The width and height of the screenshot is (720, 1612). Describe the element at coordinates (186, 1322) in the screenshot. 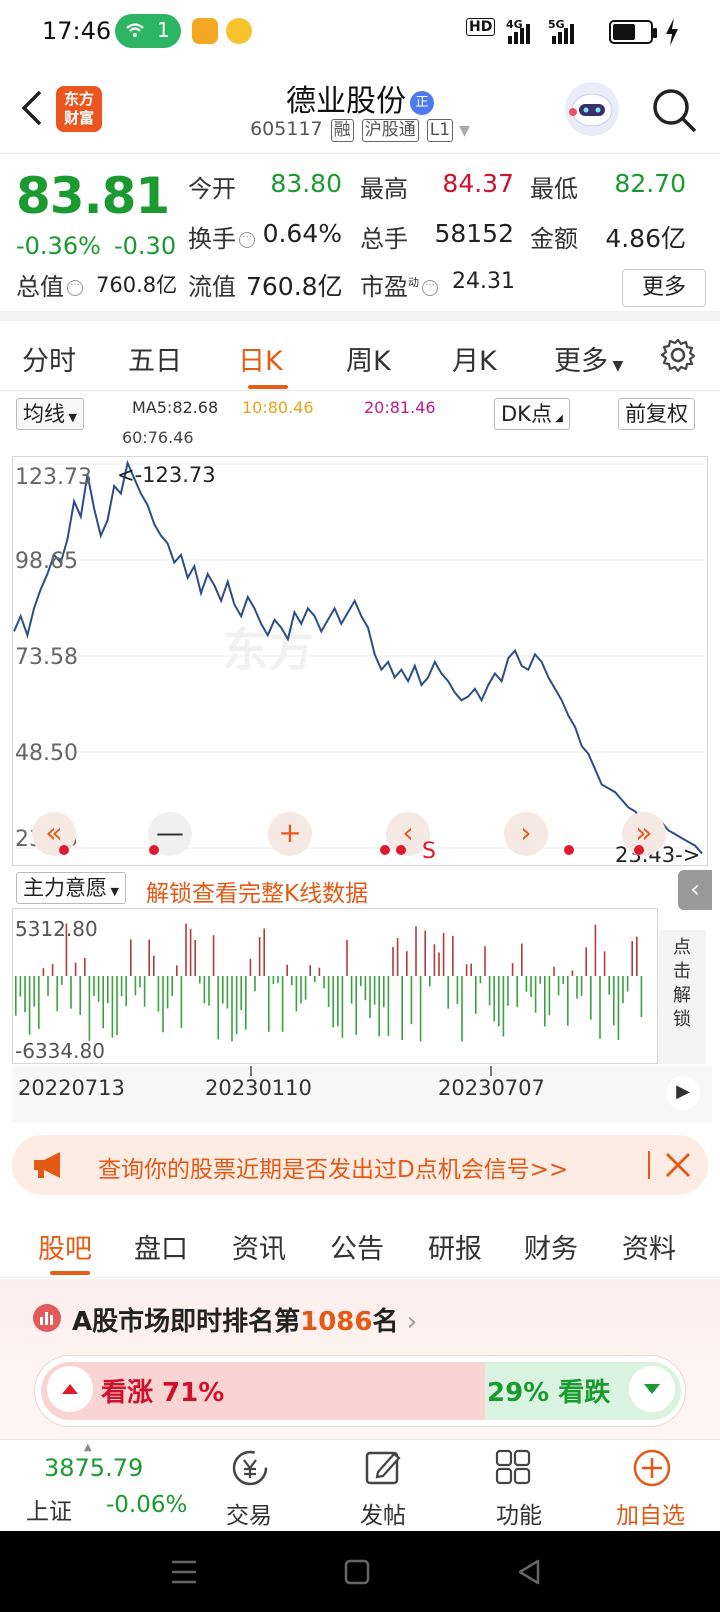

I see `rank-prefix: A股市场即时排名第` at that location.